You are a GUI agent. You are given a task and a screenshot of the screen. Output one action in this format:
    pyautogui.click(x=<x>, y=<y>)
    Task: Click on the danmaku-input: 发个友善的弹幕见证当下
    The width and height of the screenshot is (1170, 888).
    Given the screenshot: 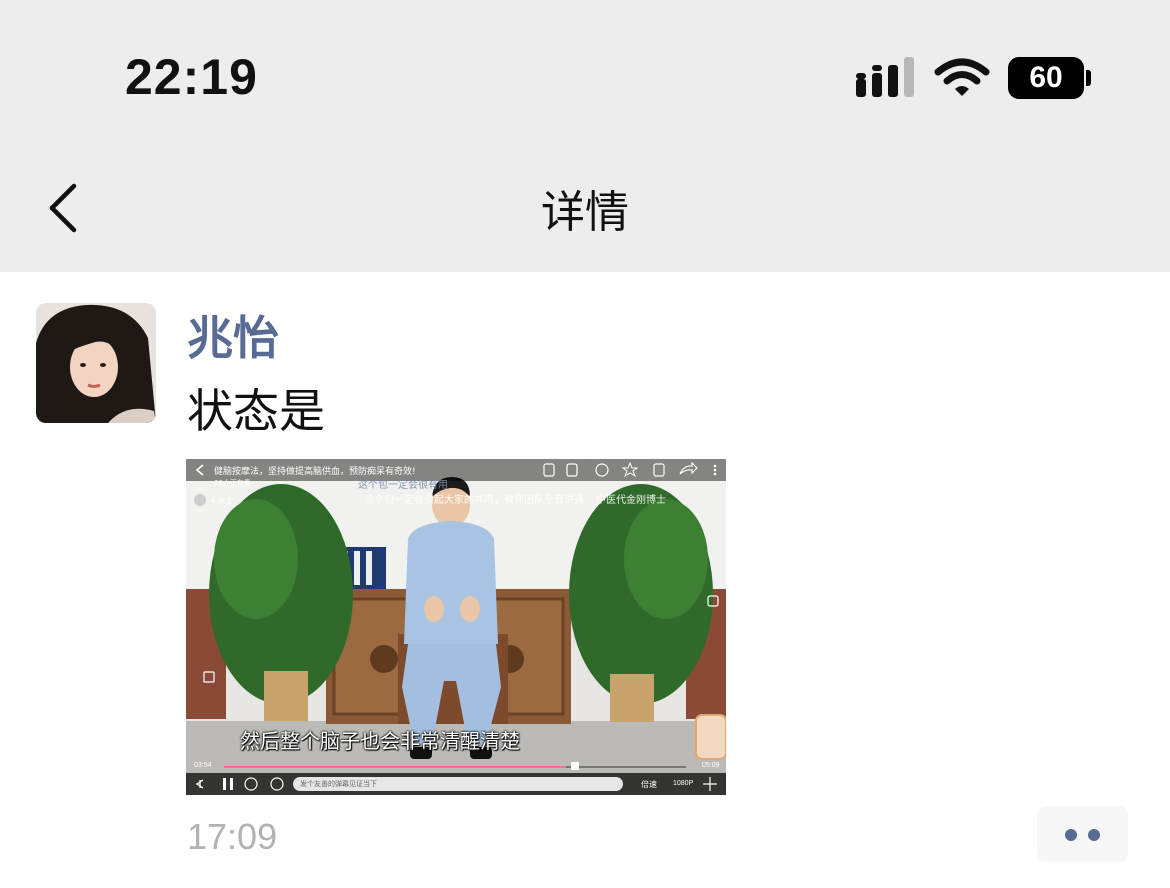 What is the action you would take?
    pyautogui.click(x=338, y=784)
    